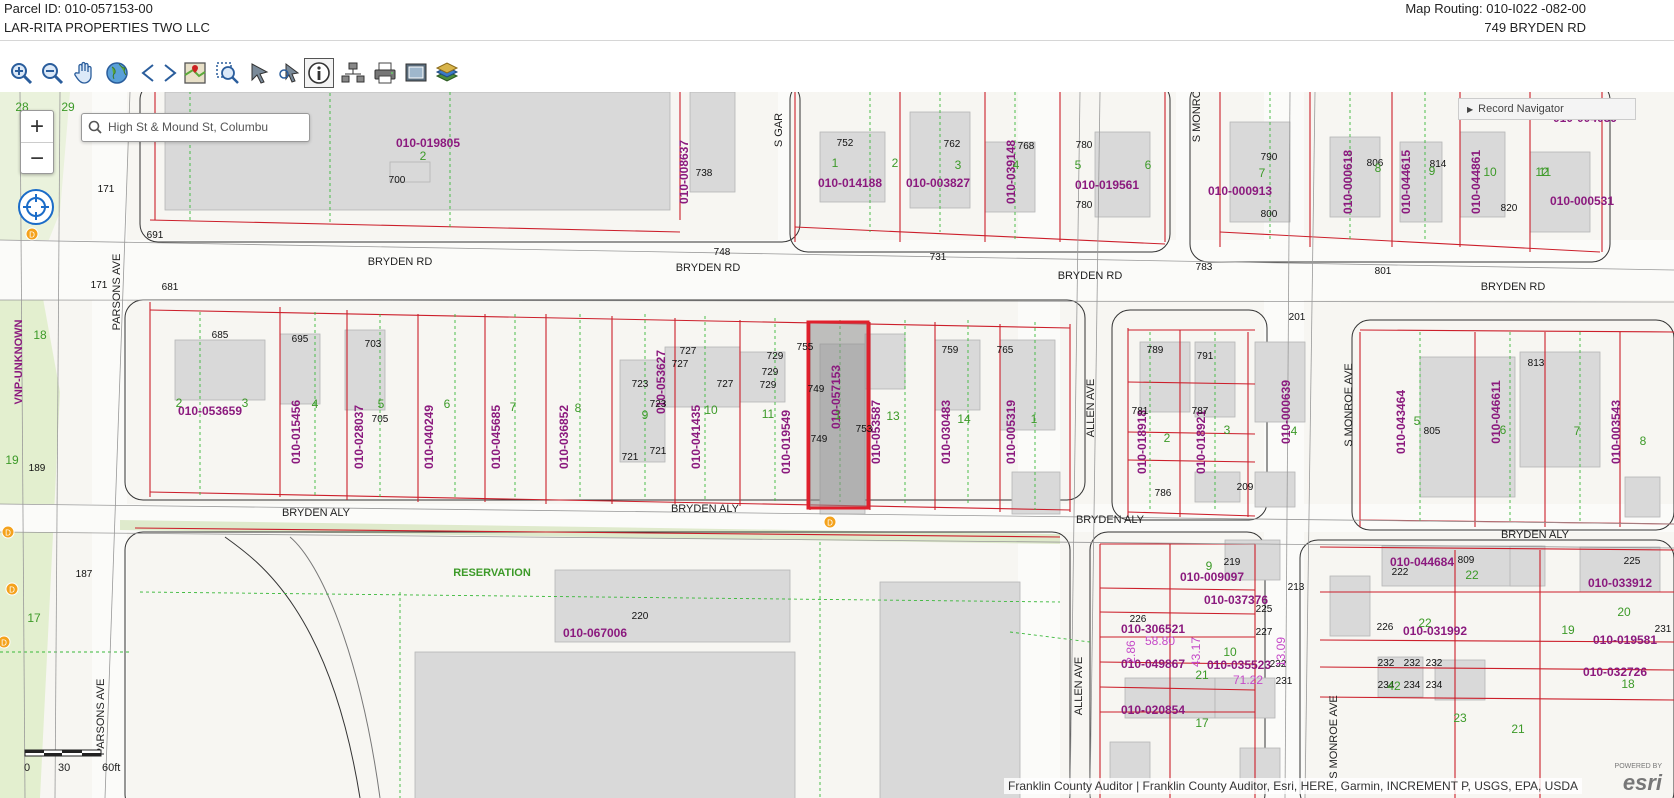  I want to click on house-number-label: 721, so click(630, 457).